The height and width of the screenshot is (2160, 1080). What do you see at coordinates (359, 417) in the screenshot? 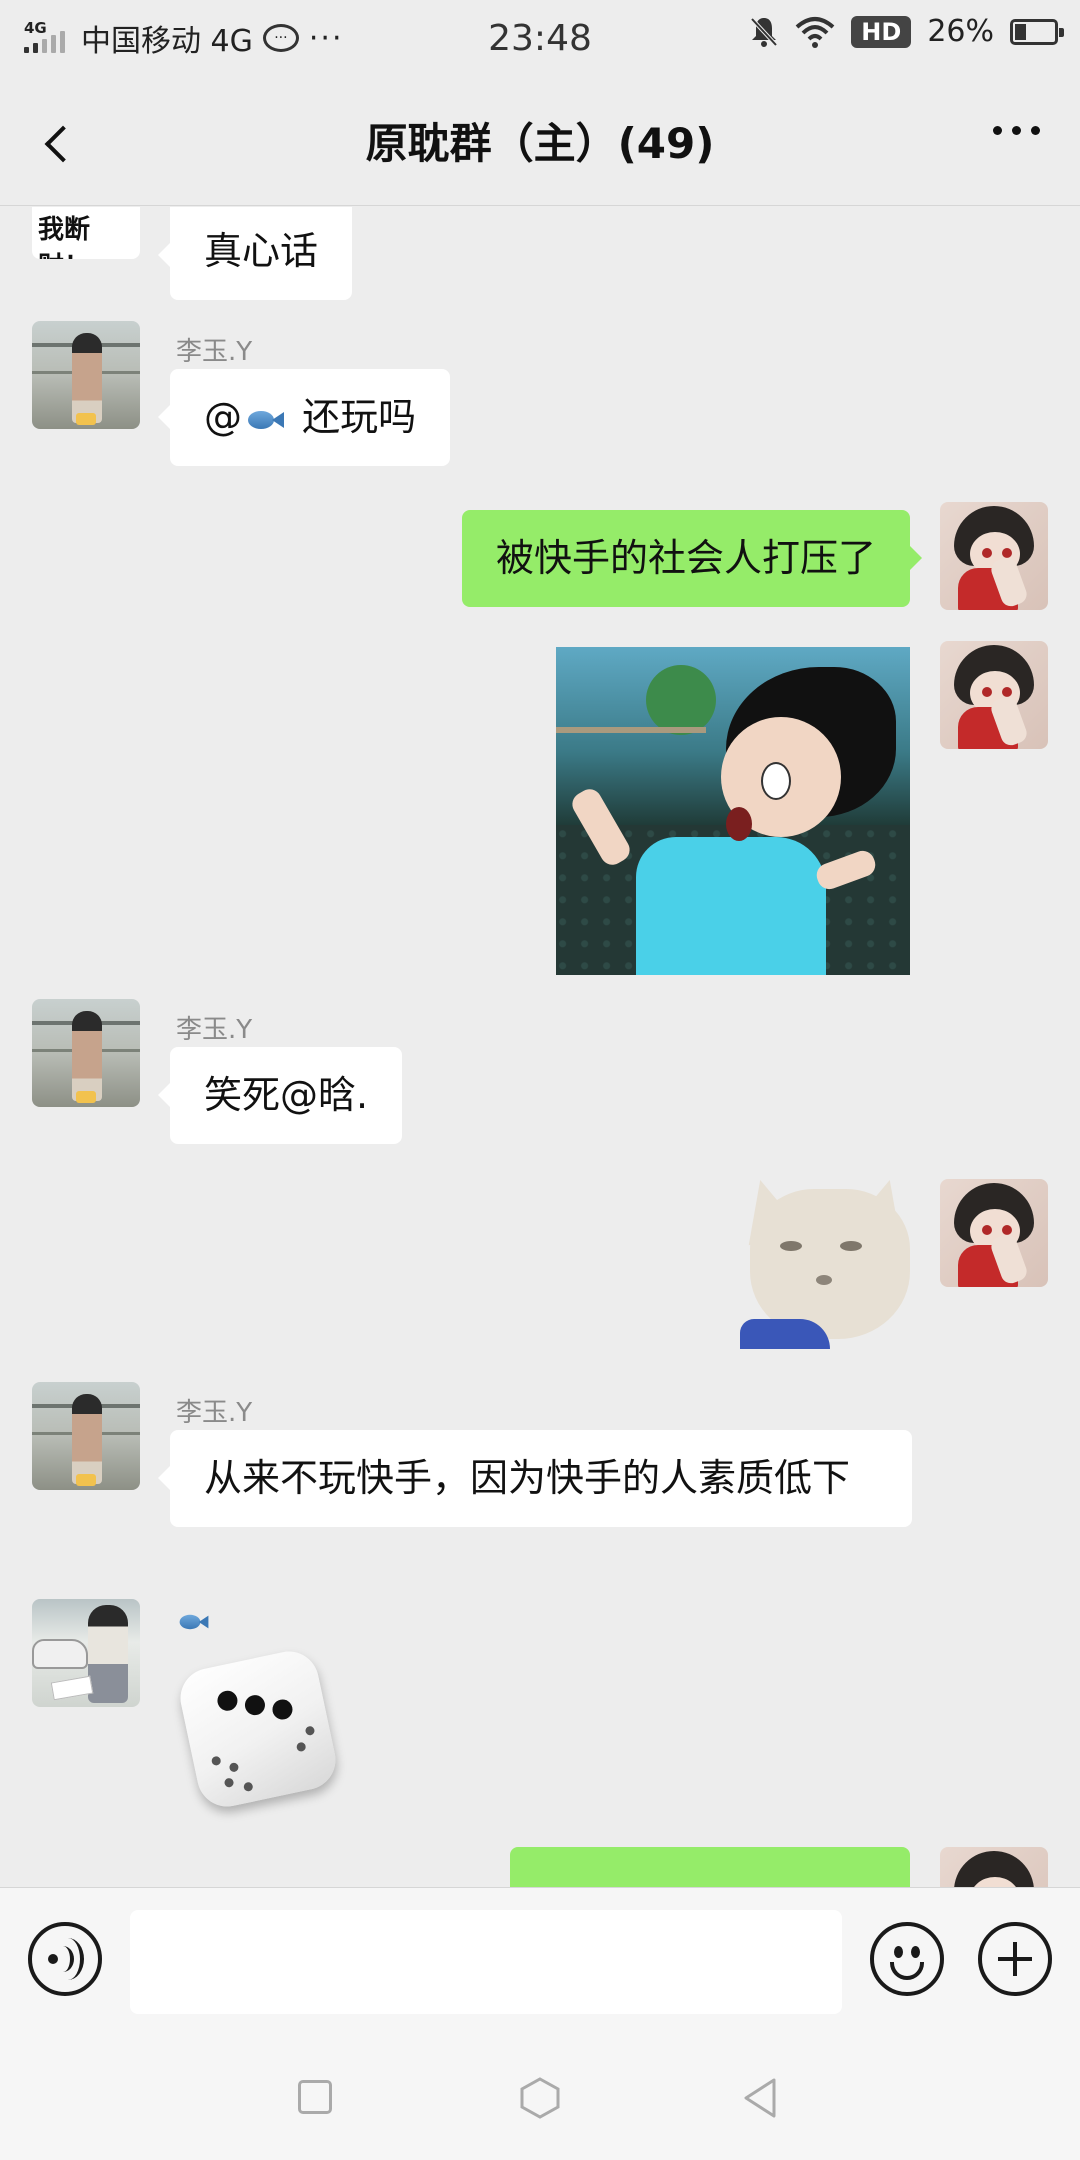
I see `message-text-suffix: 还玩吗` at bounding box center [359, 417].